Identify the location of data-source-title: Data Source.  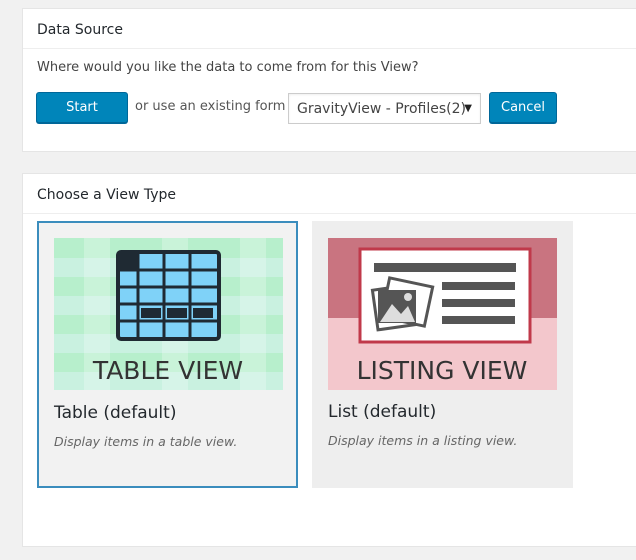
(329, 29).